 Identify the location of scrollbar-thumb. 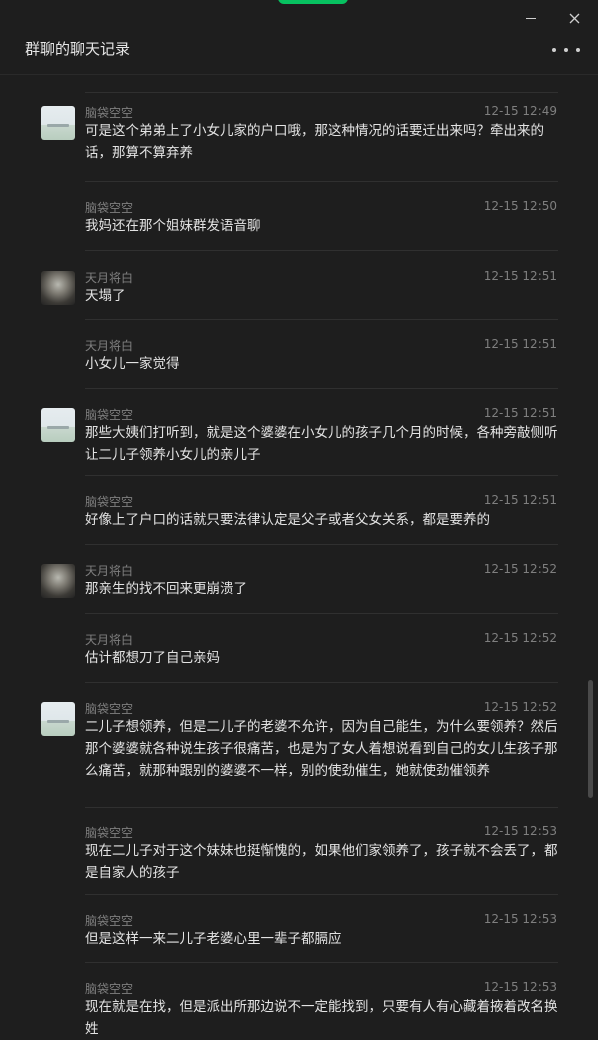
(590, 739).